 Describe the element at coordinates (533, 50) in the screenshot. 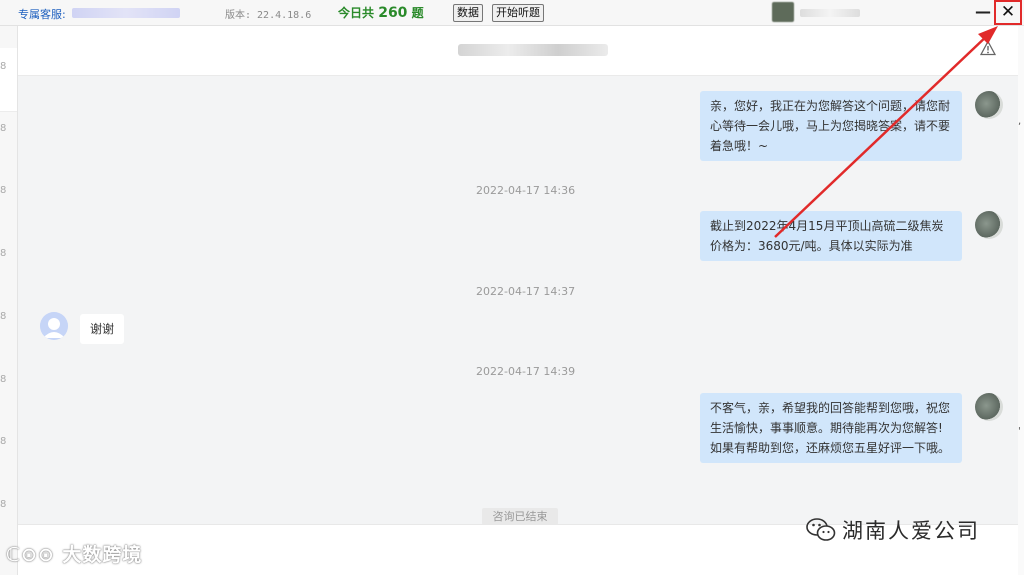

I see `redacted-chat-title` at that location.